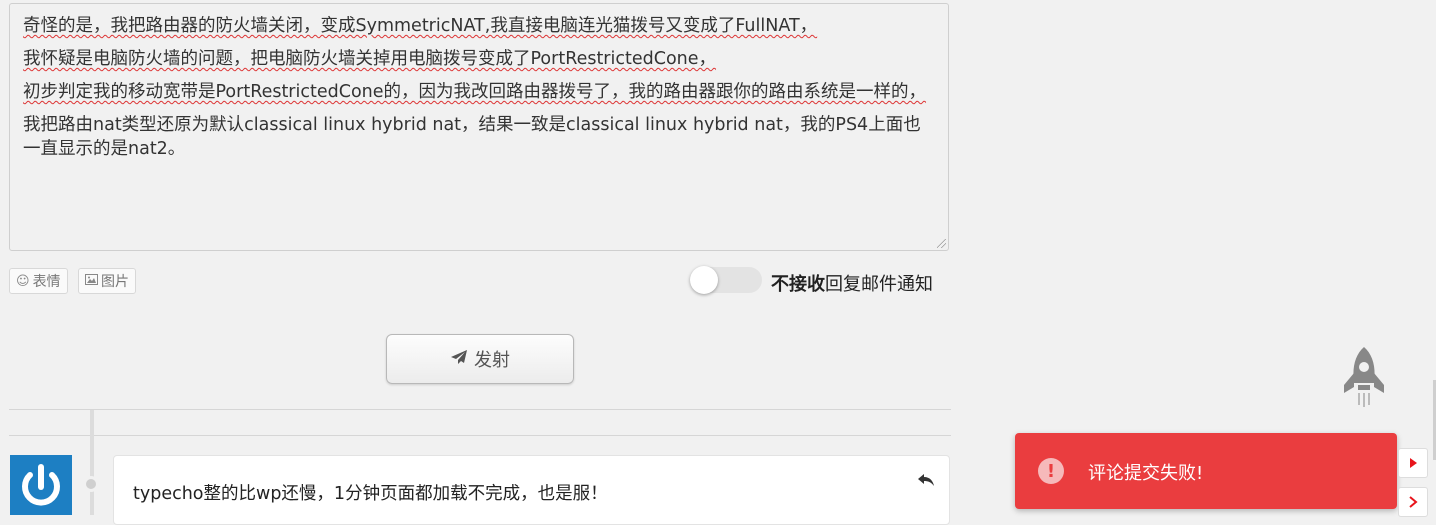  I want to click on toggle-knob, so click(704, 280).